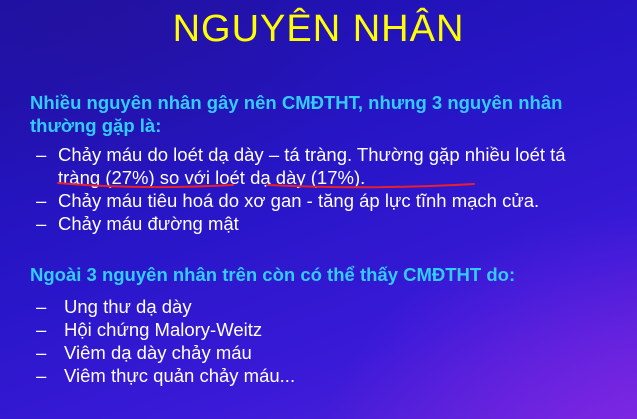  I want to click on list-item: – Ung thư dạ dày, so click(316, 306).